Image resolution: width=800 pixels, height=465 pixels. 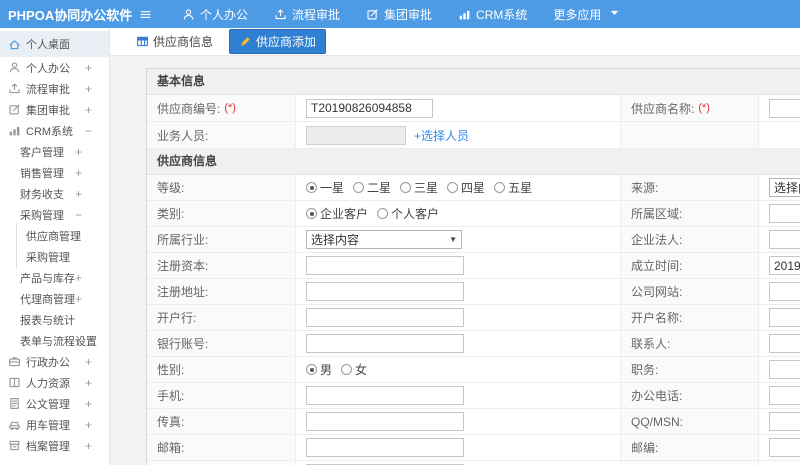 What do you see at coordinates (384, 239) in the screenshot?
I see `industry-select: 选择内容 ▼` at bounding box center [384, 239].